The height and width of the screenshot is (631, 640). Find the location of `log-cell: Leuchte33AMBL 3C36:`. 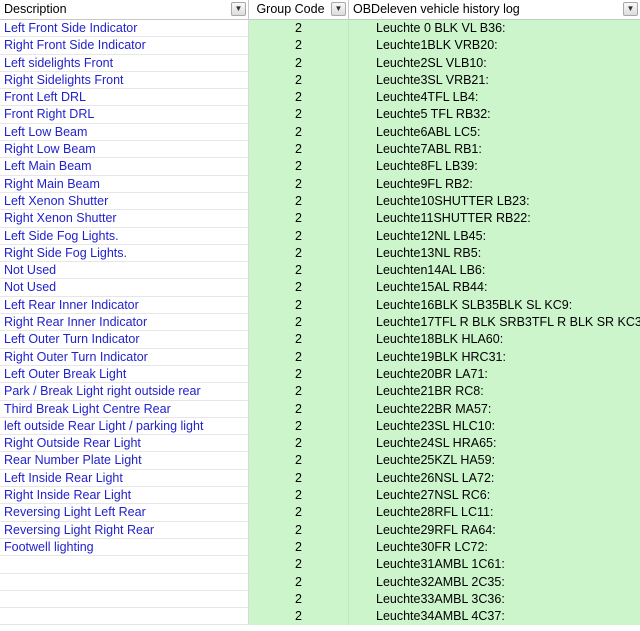

log-cell: Leuchte33AMBL 3C36: is located at coordinates (494, 599).